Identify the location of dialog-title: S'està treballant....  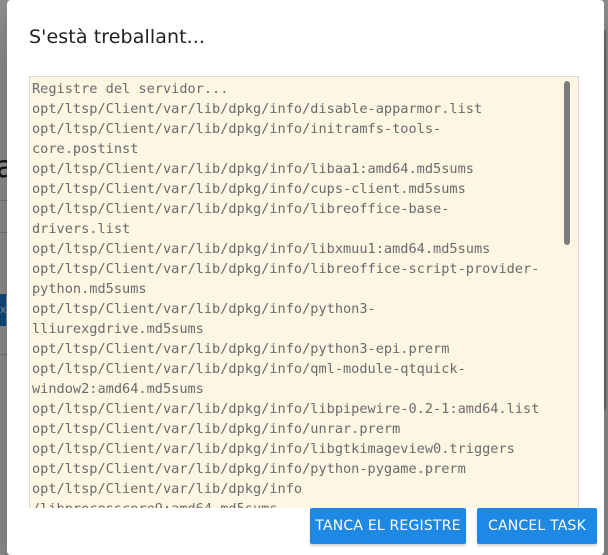
(117, 37).